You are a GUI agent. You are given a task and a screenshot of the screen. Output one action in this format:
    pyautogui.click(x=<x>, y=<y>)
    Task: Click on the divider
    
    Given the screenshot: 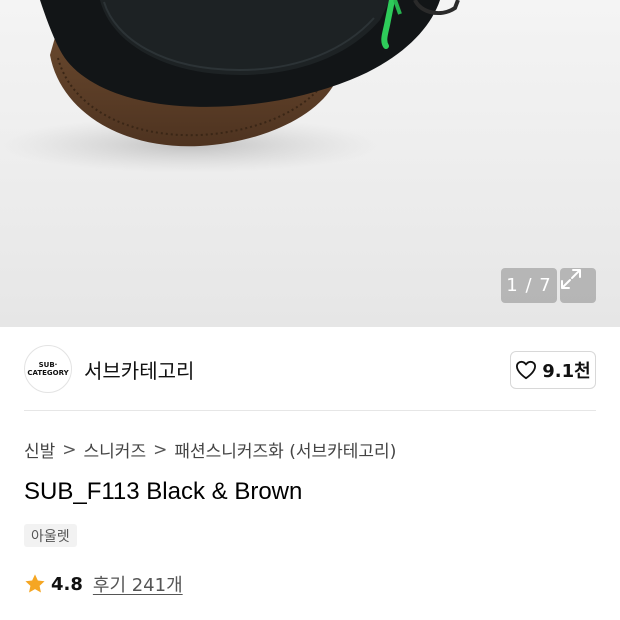 What is the action you would take?
    pyautogui.click(x=310, y=410)
    